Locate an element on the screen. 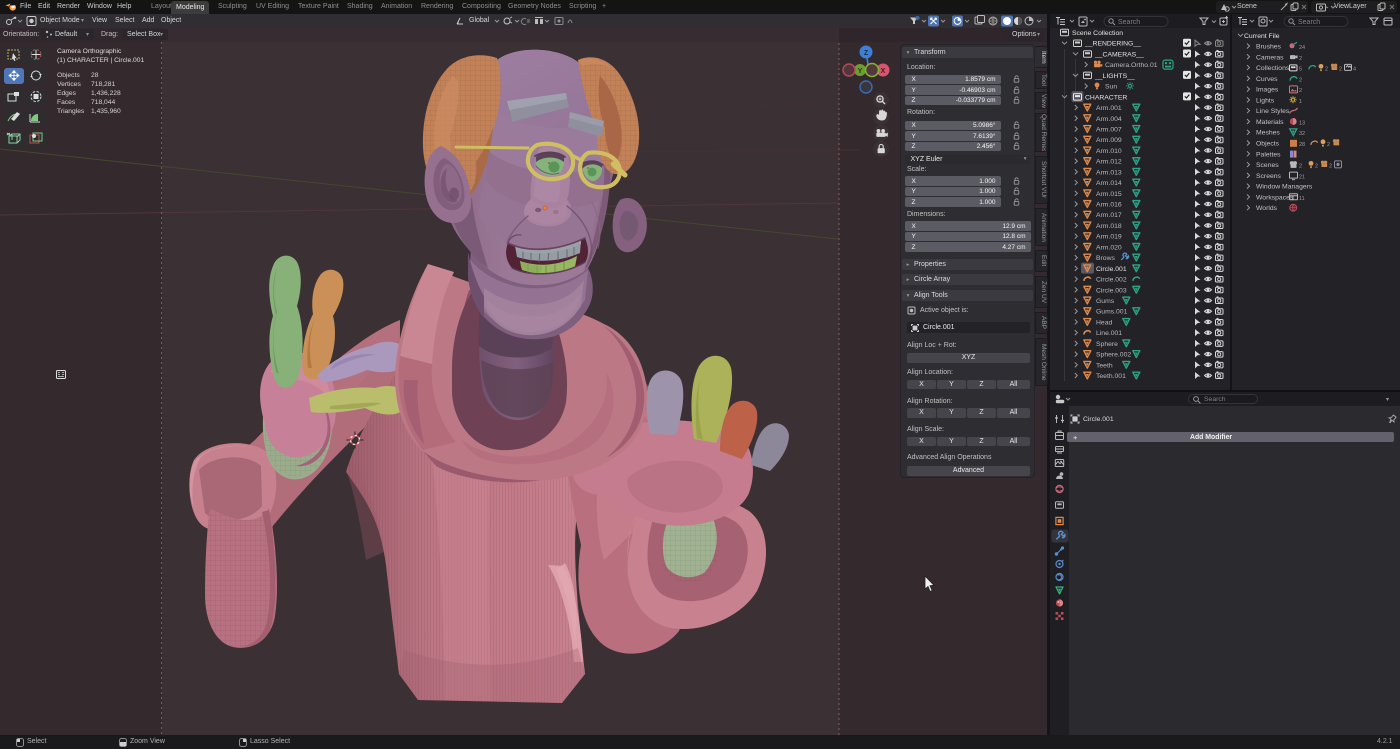 Image resolution: width=1400 pixels, height=749 pixels. svg-text: 21 is located at coordinates (1302, 177).